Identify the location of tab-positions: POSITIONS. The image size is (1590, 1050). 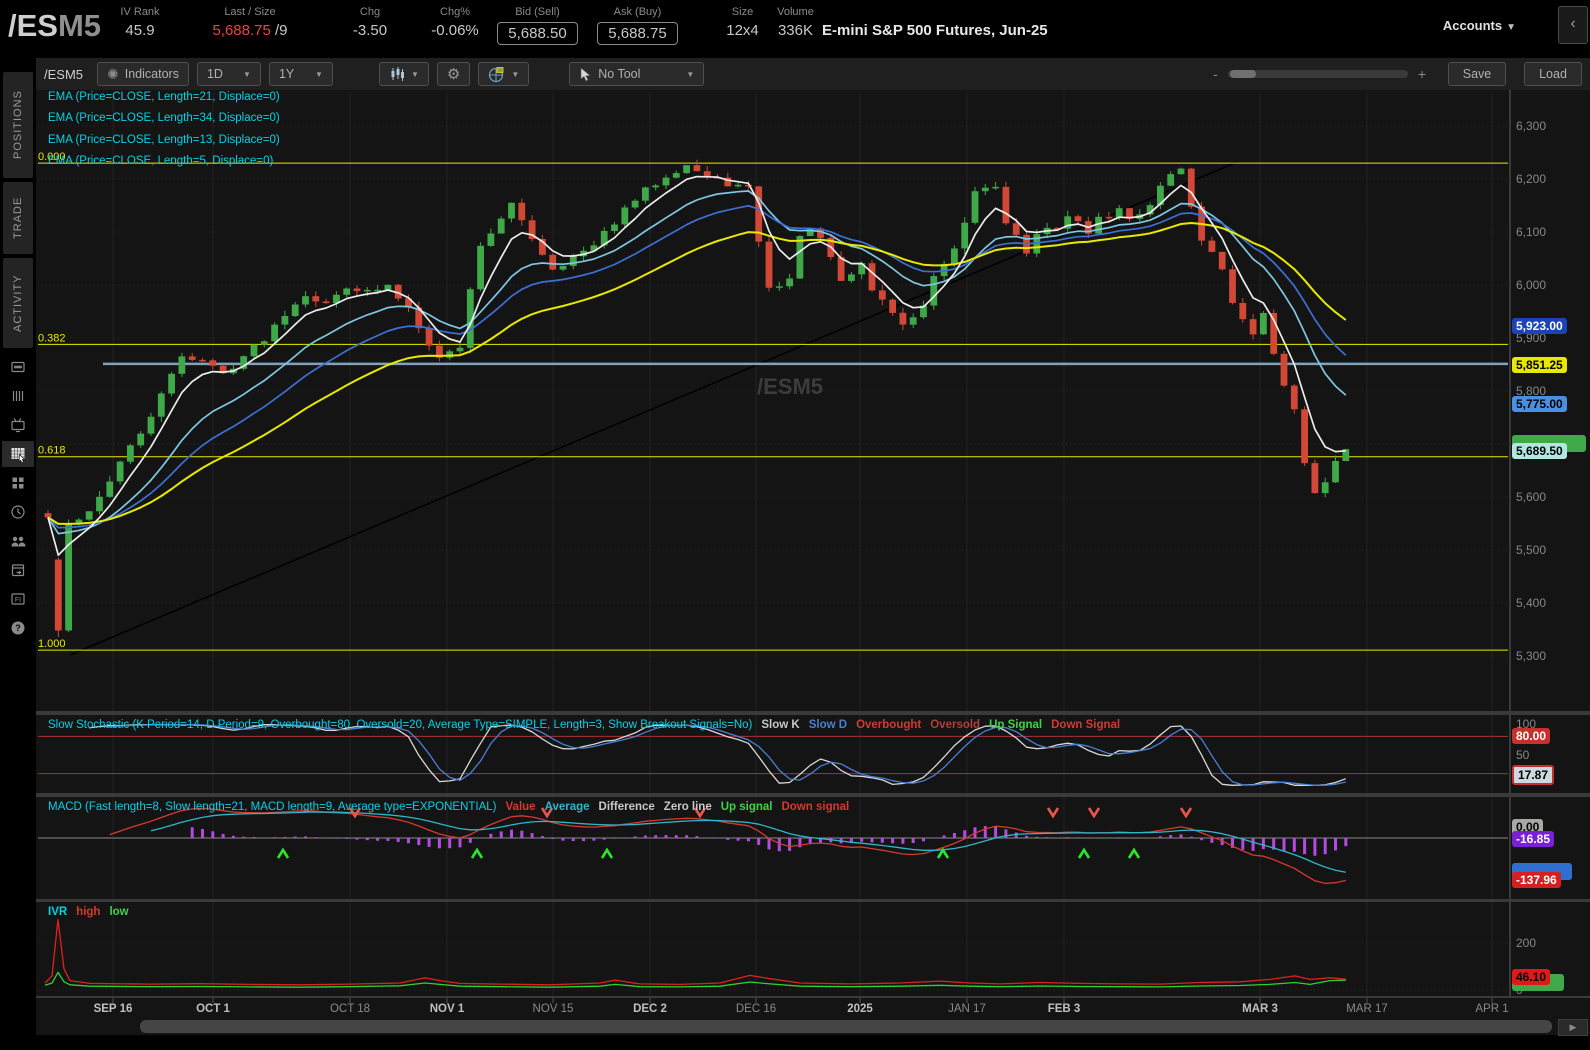
(18, 125).